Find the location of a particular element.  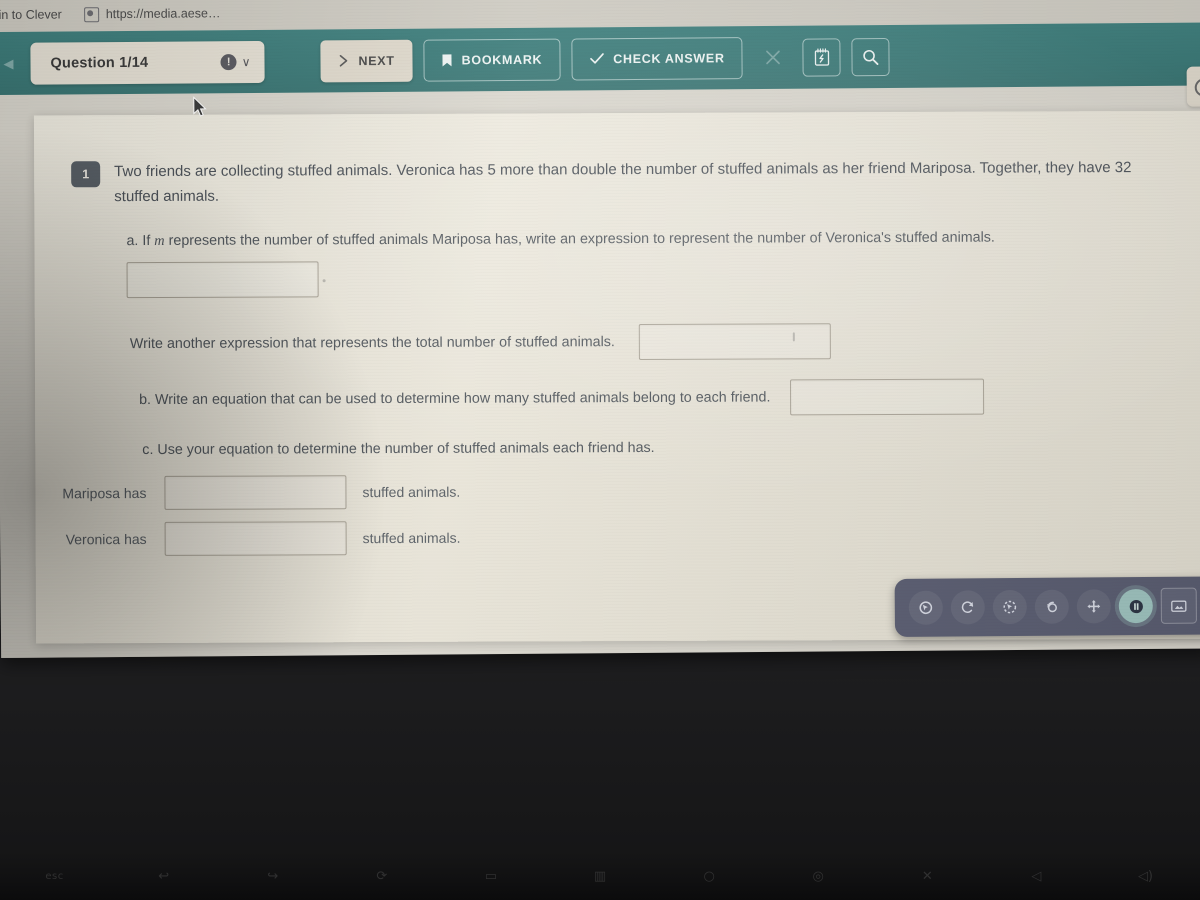

reload-key: ⟳ is located at coordinates (381, 876).